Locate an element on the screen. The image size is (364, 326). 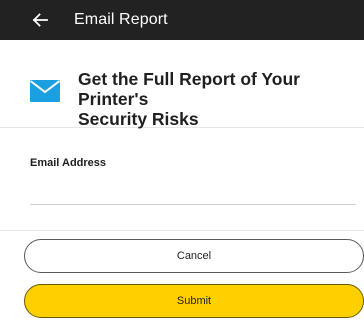
arrow-left-icon is located at coordinates (40, 20).